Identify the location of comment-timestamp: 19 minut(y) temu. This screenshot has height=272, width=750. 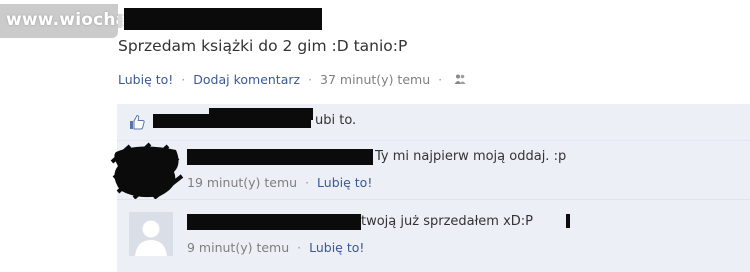
(242, 182).